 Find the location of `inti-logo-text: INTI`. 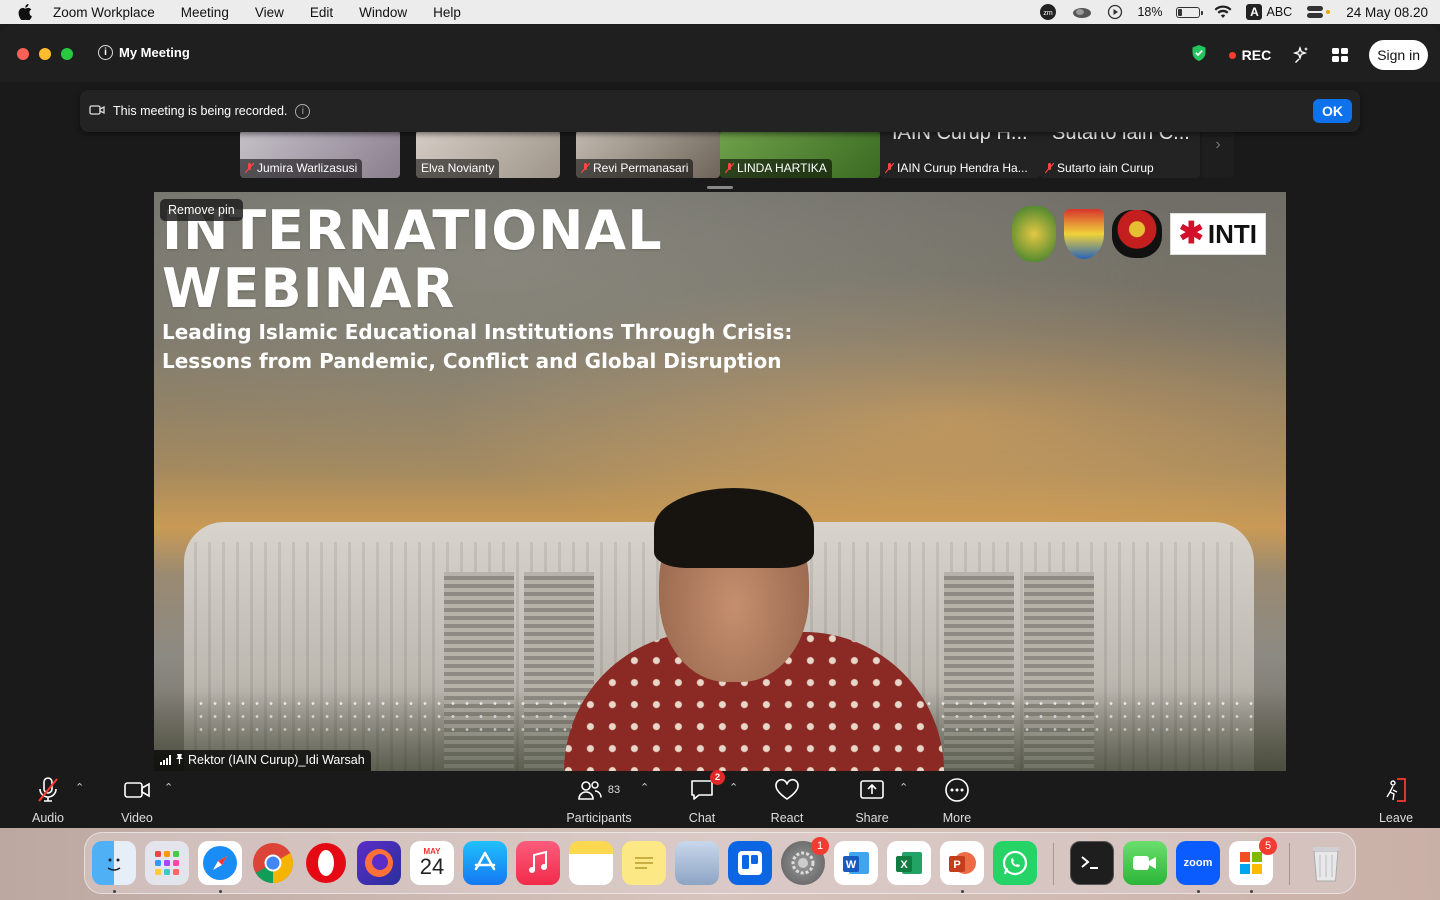

inti-logo-text: INTI is located at coordinates (1232, 233).